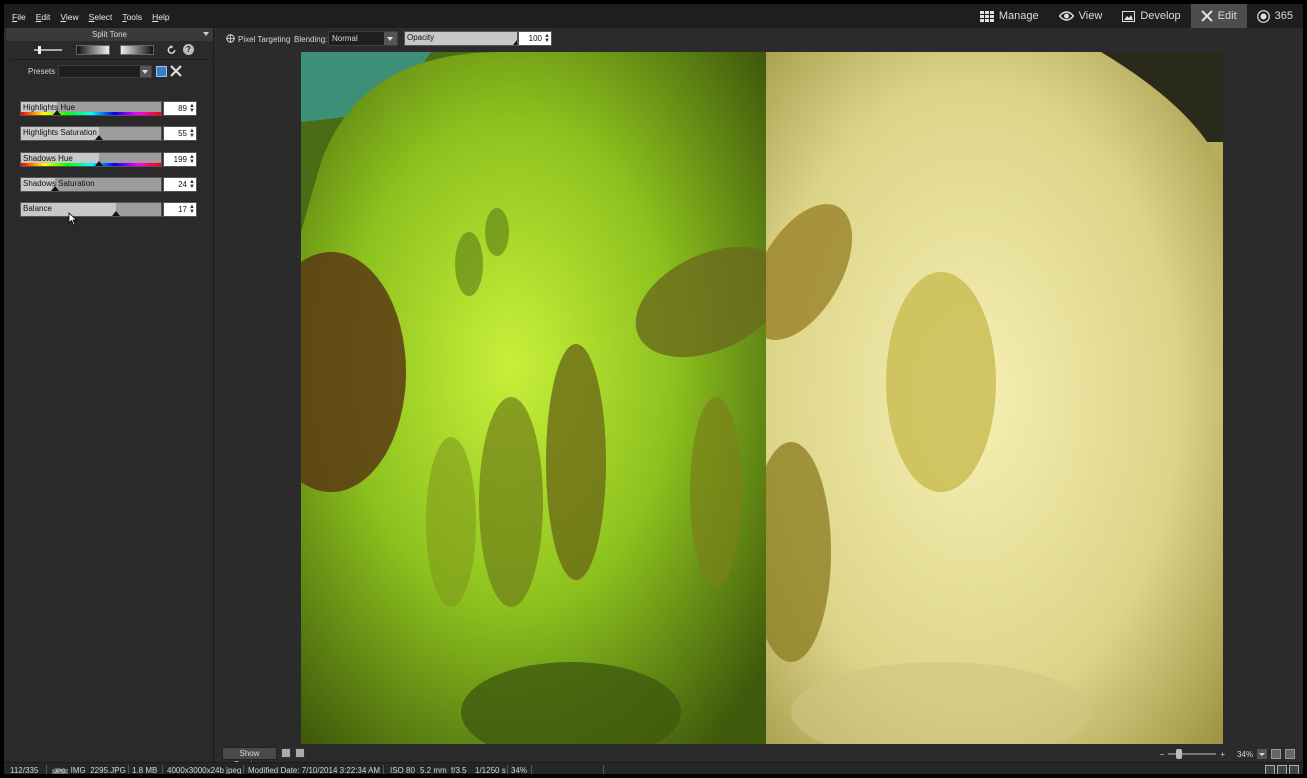 This screenshot has height=778, width=1307. I want to click on presets-label: Presets, so click(42, 71).